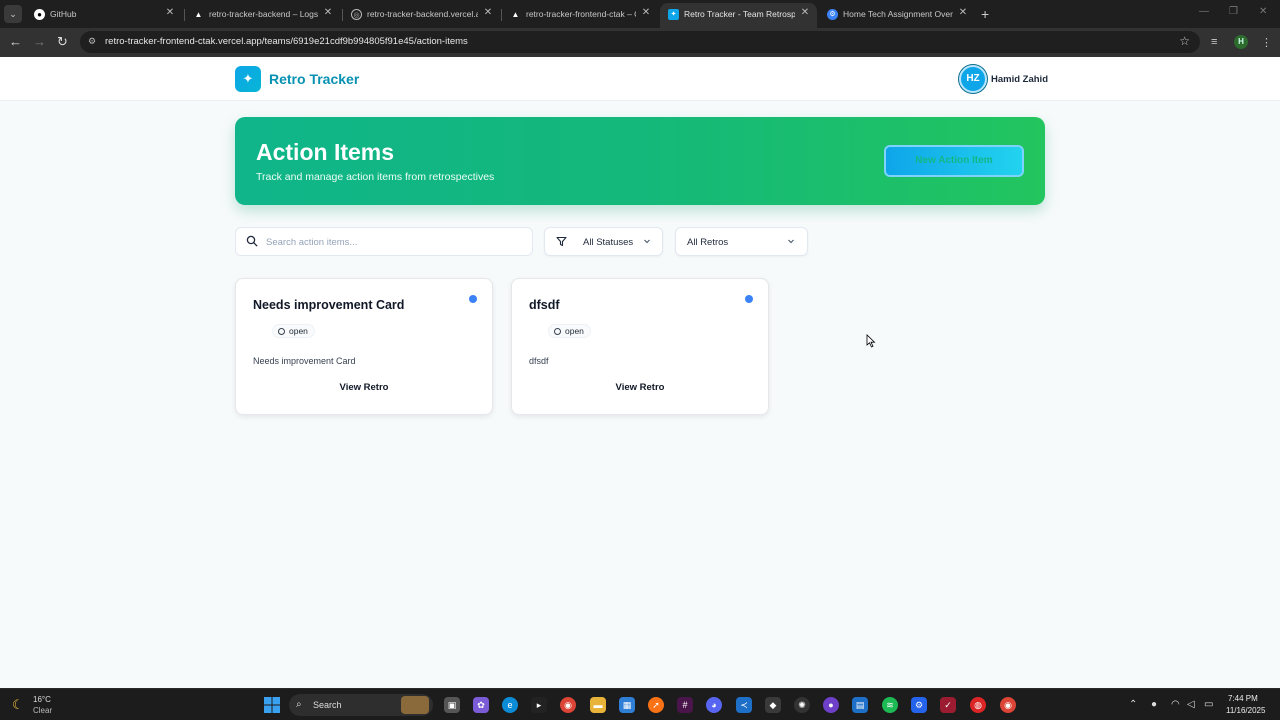  I want to click on windows-start-icon, so click(272, 705).